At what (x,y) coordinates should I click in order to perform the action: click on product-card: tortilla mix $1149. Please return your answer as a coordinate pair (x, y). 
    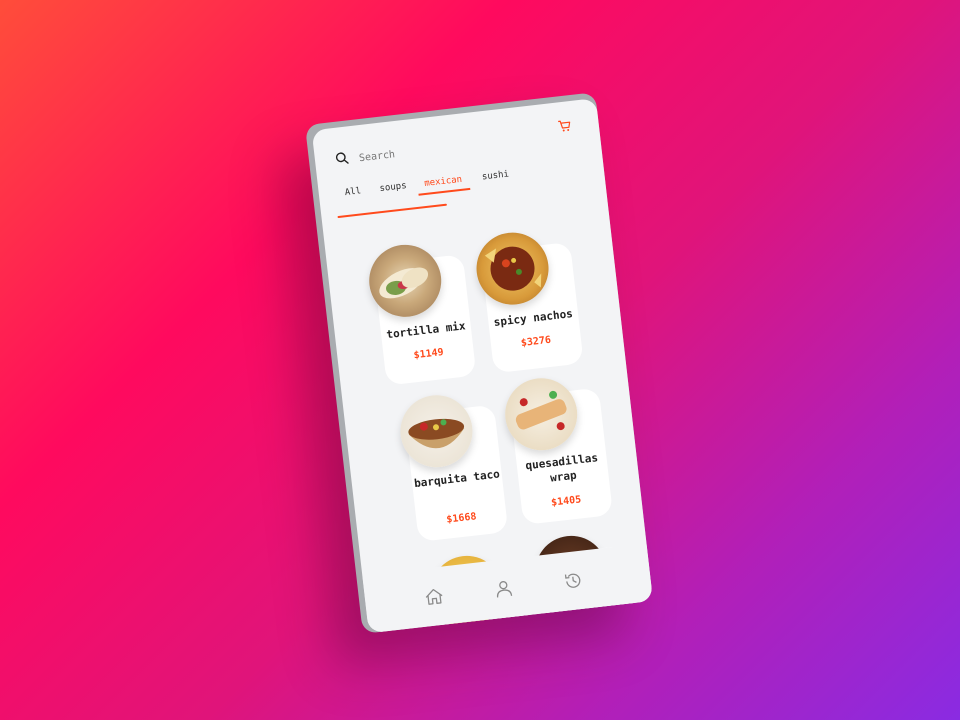
    Looking at the image, I should click on (421, 313).